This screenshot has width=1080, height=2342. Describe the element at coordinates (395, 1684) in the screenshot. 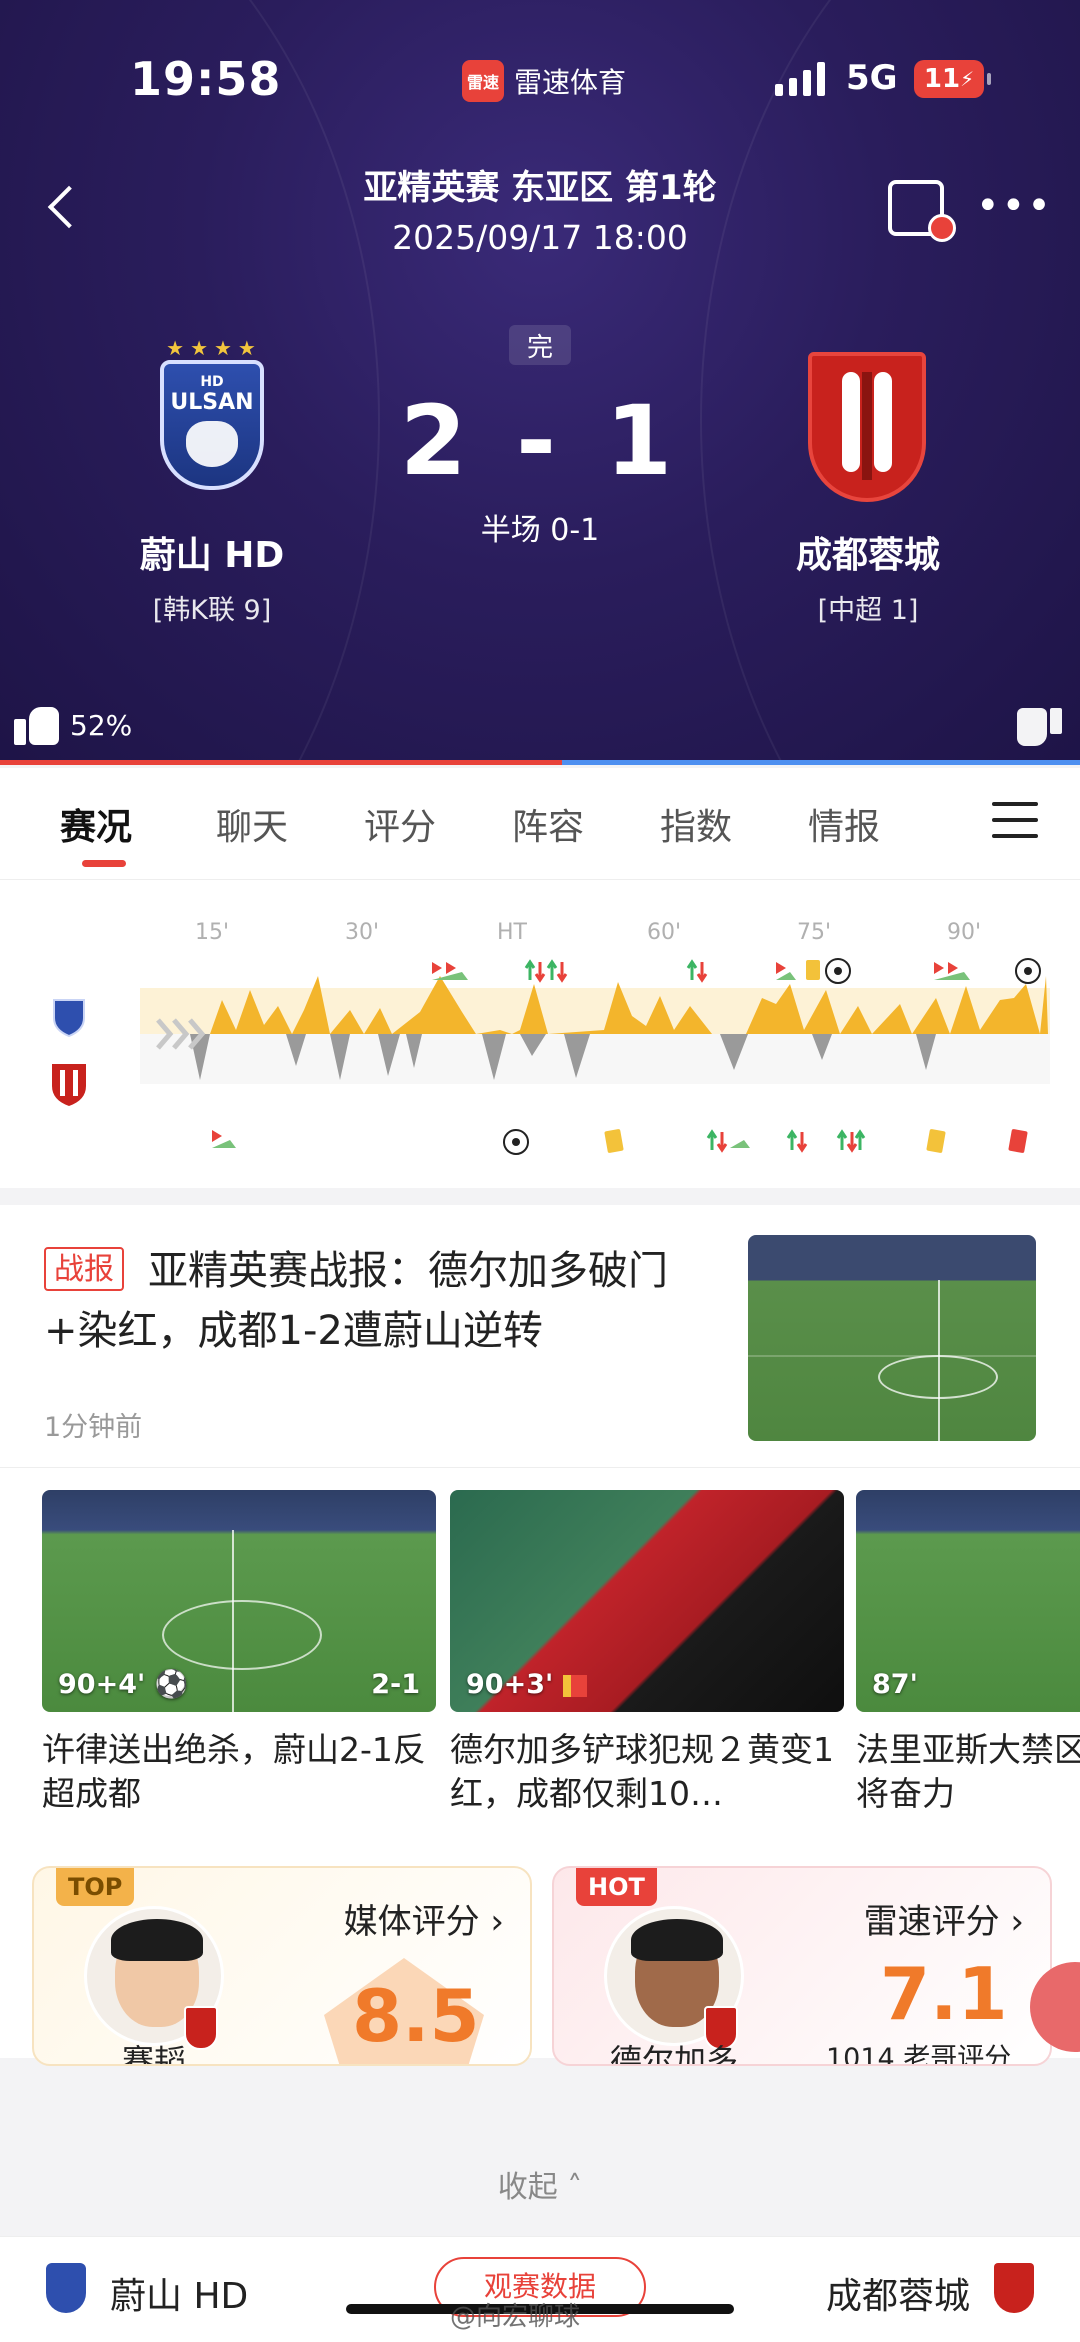

I see `video-result: 2-1` at that location.